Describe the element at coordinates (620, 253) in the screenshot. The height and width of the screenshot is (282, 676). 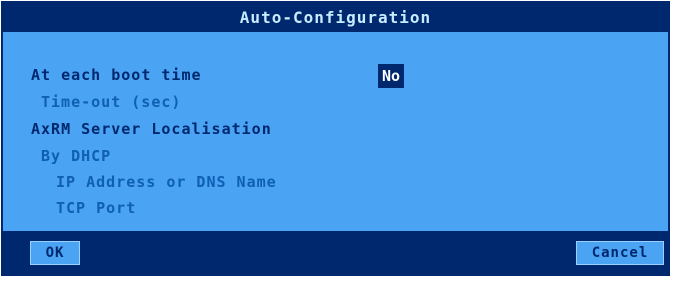
I see `cancel-button: Cancel` at that location.